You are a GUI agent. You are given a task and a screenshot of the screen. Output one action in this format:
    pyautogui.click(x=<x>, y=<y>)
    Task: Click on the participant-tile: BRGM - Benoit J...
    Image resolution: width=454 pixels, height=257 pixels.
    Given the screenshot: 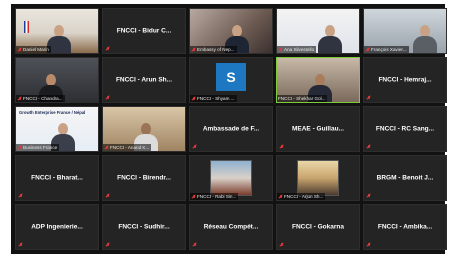 What is the action you would take?
    pyautogui.click(x=405, y=178)
    